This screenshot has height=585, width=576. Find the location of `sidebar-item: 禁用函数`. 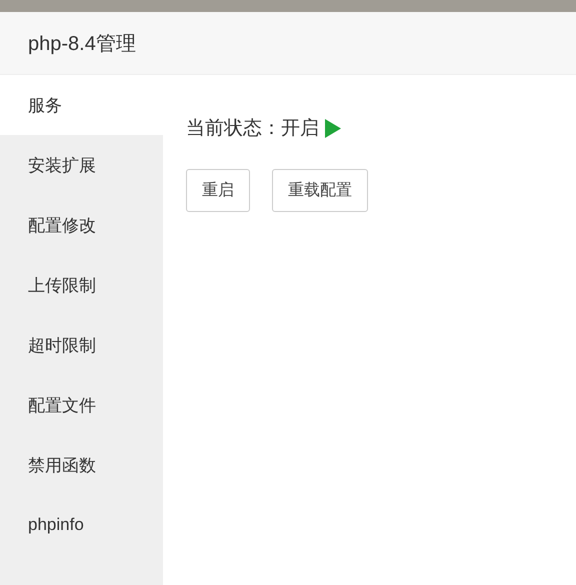

sidebar-item: 禁用函数 is located at coordinates (81, 465).